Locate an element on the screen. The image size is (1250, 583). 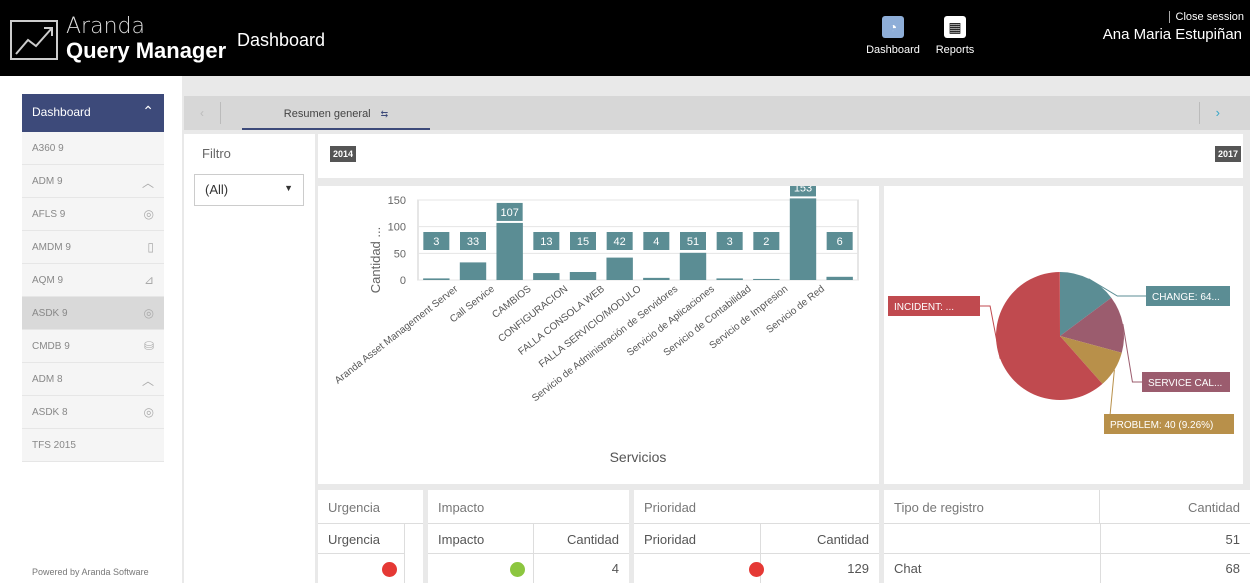
data-label: 153 is located at coordinates (803, 190).